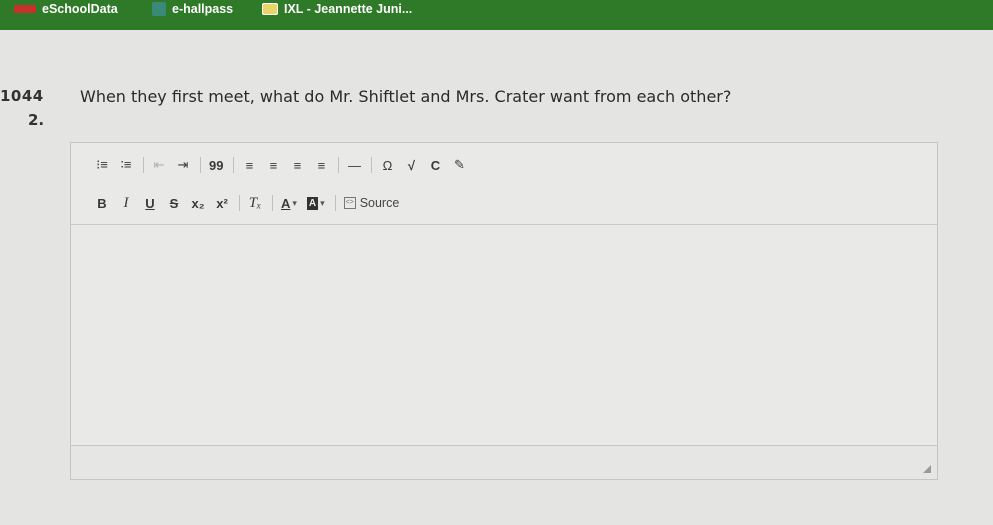 The image size is (993, 525). I want to click on toolbar-row-1: ⁝≡ ∶≡ ⇤ ⇥ 99 ≡ ≡ ≡ ≡ — Ω √ C ✎, so click(281, 165).